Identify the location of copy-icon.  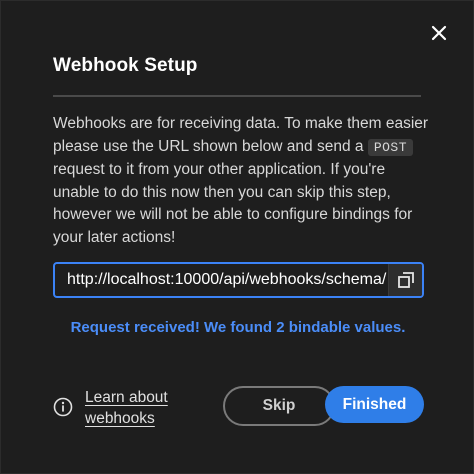
(405, 280).